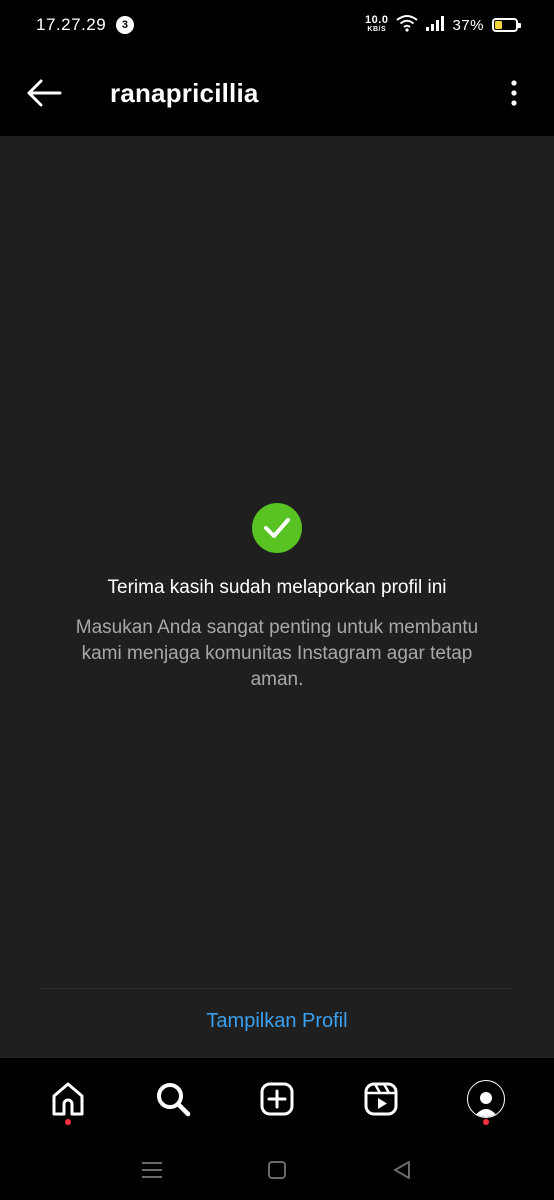 This screenshot has height=1200, width=554. What do you see at coordinates (485, 1104) in the screenshot?
I see `default-user-icon` at bounding box center [485, 1104].